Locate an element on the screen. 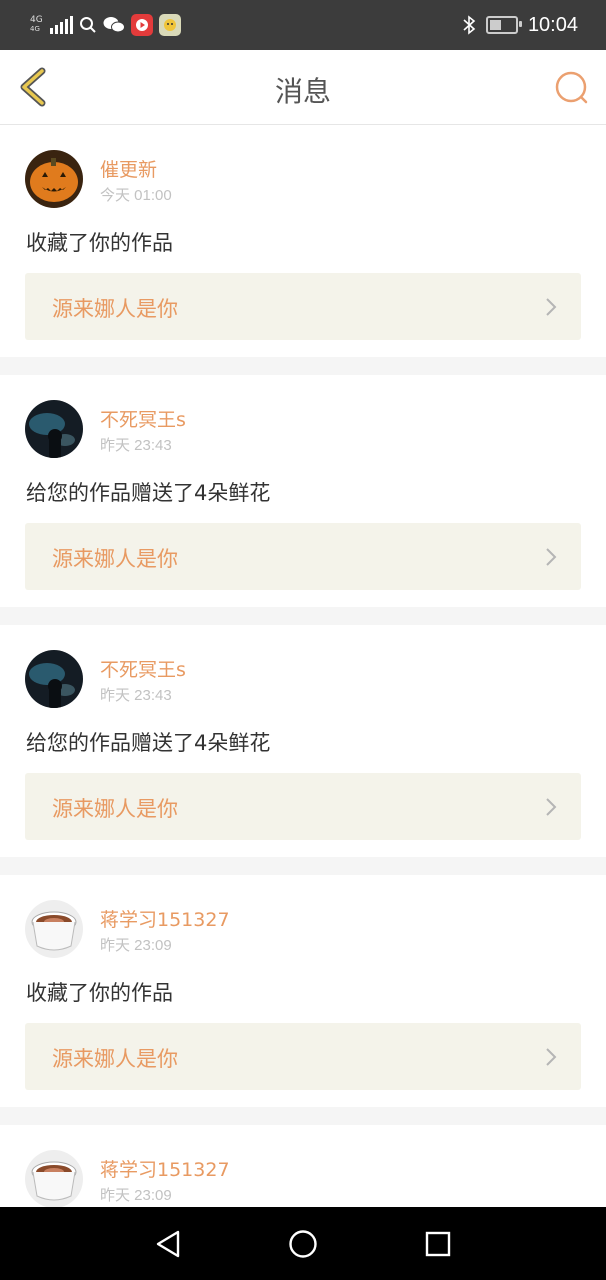 This screenshot has height=1280, width=606. app-header: 消息 is located at coordinates (303, 87).